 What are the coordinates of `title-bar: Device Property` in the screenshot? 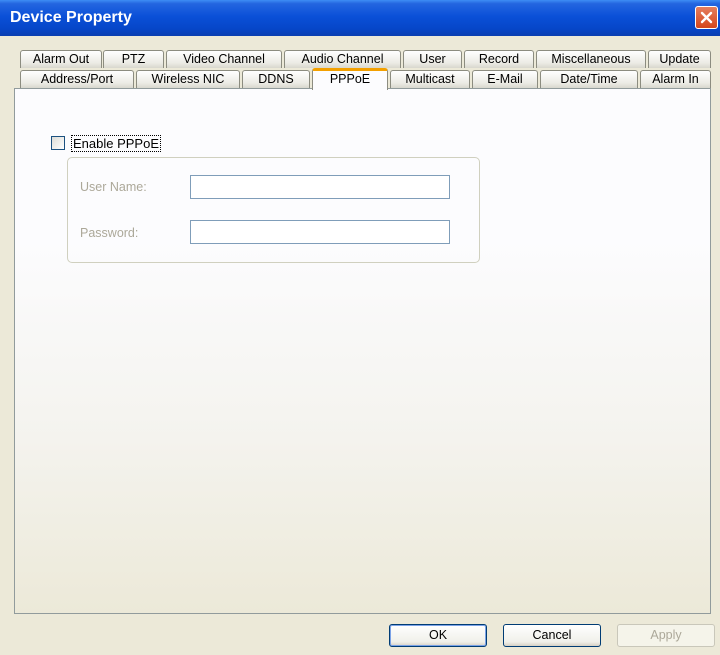 It's located at (360, 18).